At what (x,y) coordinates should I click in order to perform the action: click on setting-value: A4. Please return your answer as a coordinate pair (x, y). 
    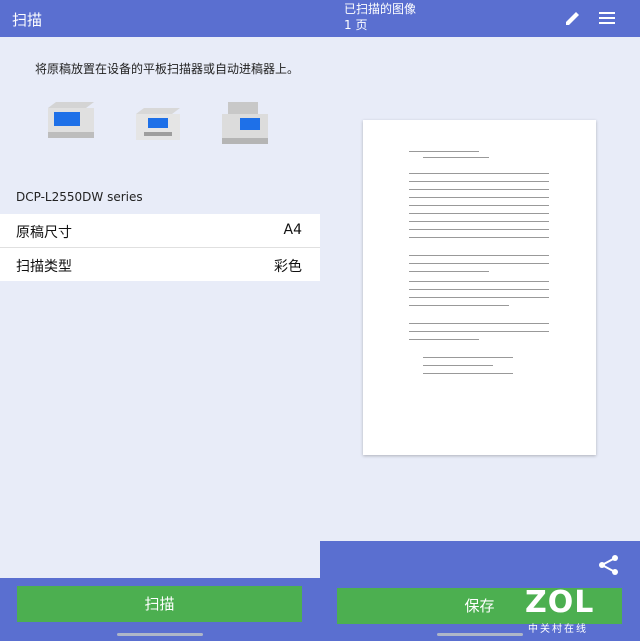
    Looking at the image, I should click on (292, 230).